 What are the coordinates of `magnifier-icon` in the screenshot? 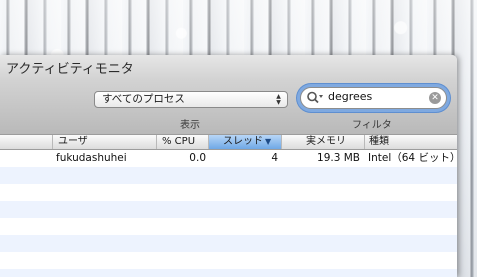 It's located at (315, 98).